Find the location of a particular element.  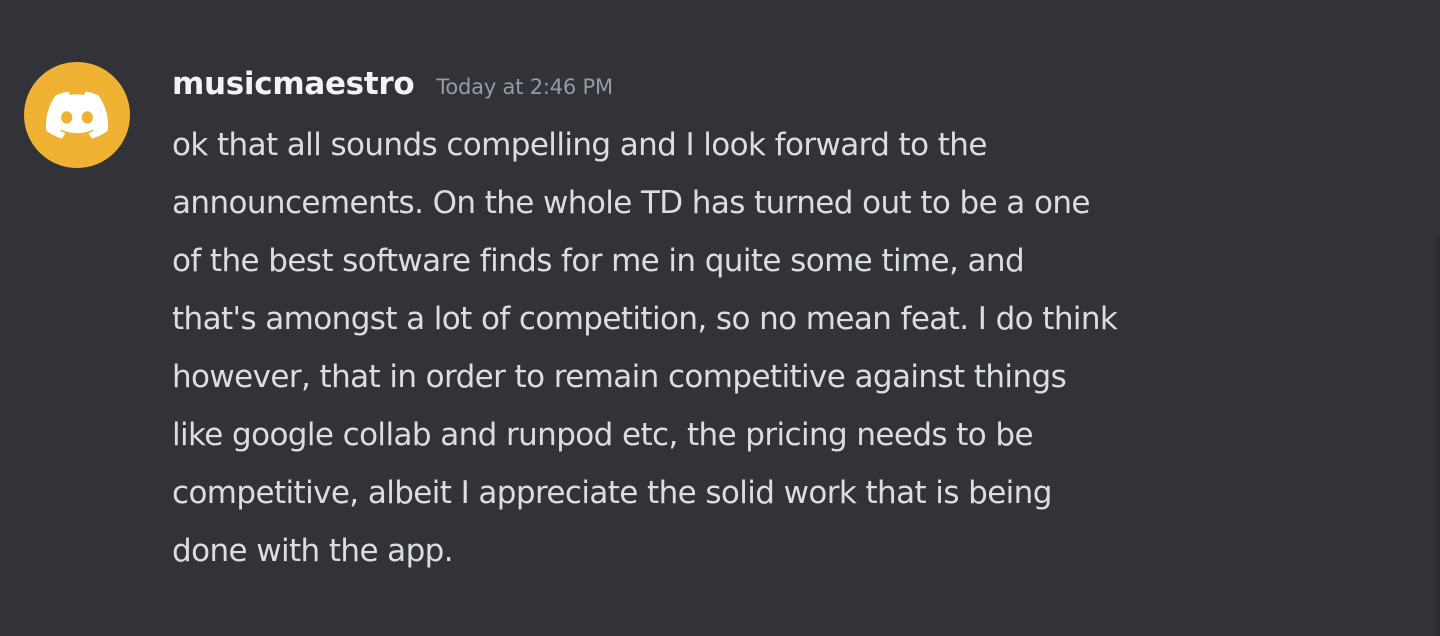

username: musicmaestro is located at coordinates (293, 84).